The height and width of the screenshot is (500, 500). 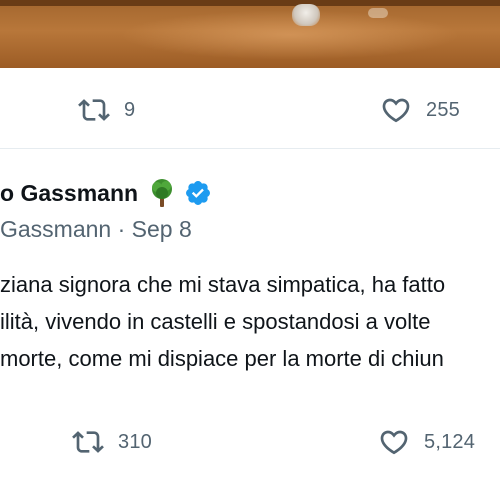 What do you see at coordinates (130, 109) in the screenshot?
I see `retweet-count: 9` at bounding box center [130, 109].